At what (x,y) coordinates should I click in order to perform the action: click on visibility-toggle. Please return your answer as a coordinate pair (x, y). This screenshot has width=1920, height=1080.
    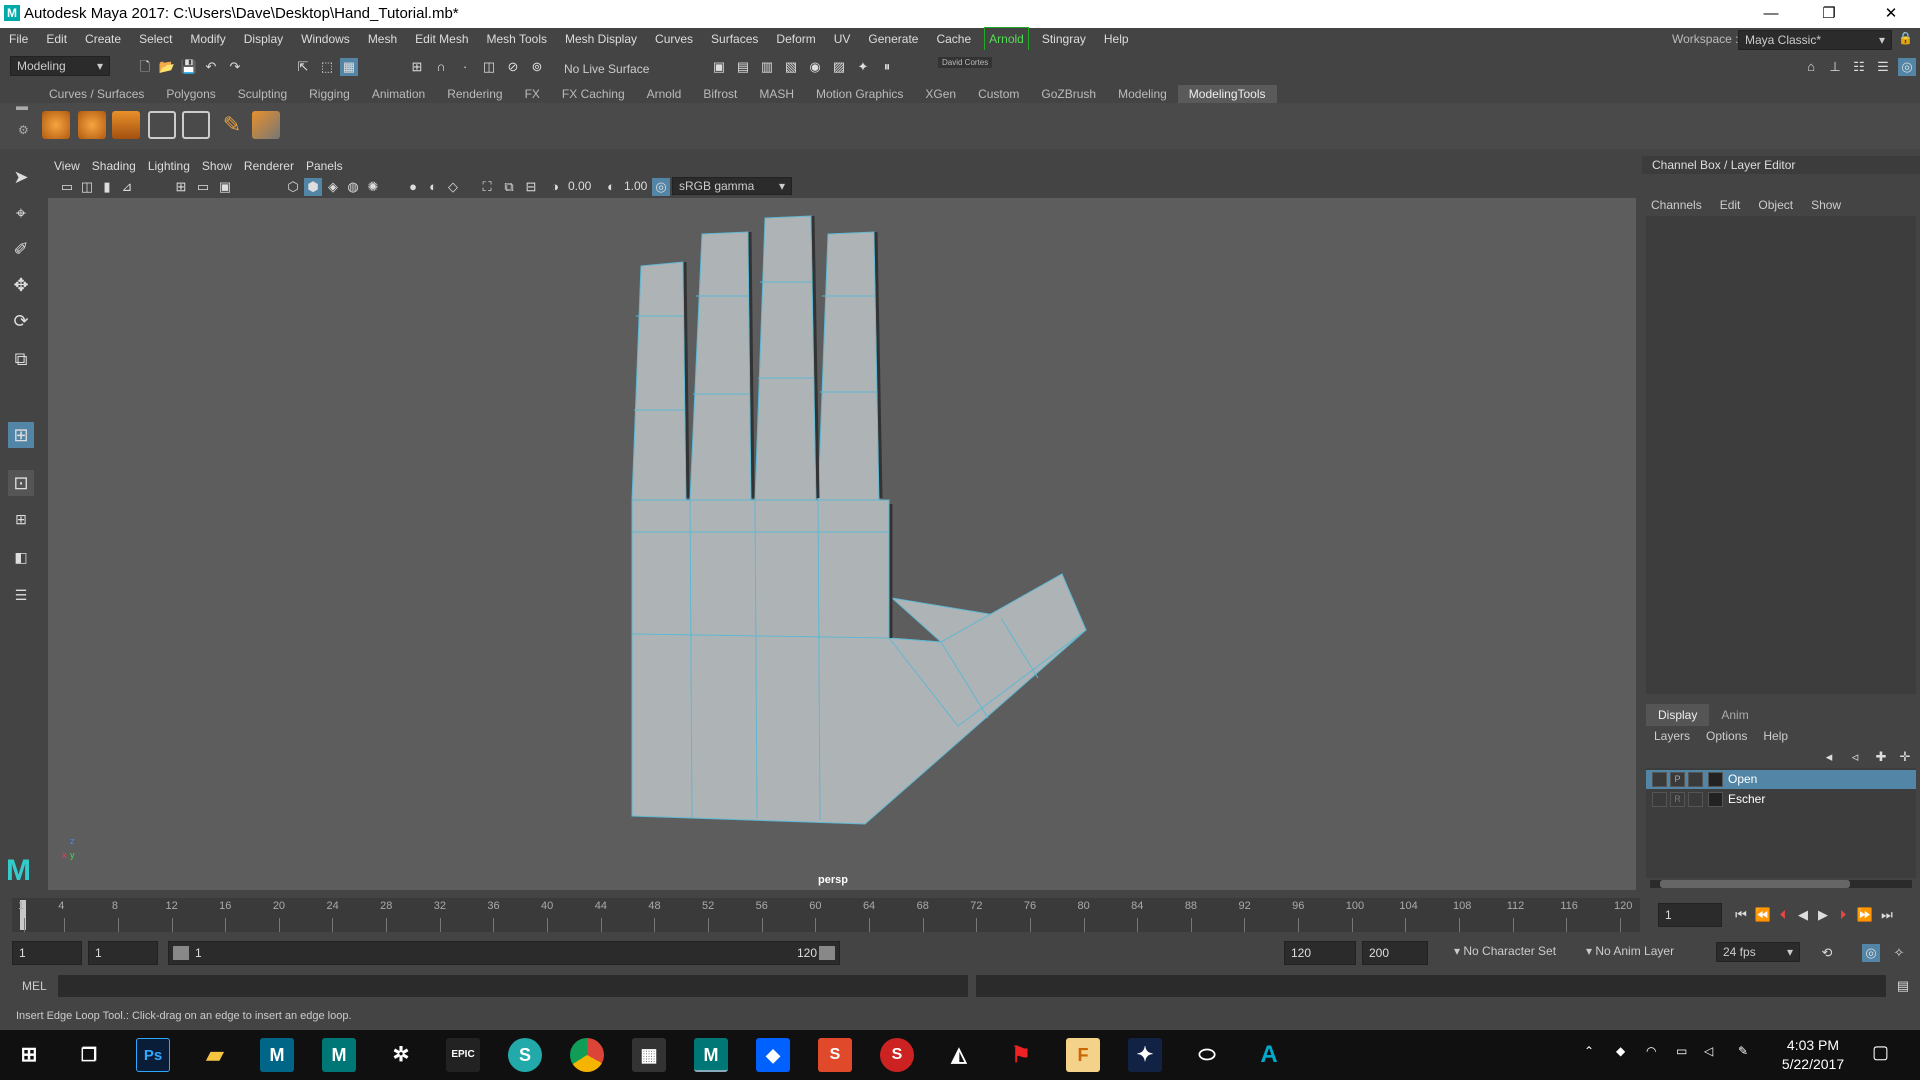
    Looking at the image, I should click on (1659, 799).